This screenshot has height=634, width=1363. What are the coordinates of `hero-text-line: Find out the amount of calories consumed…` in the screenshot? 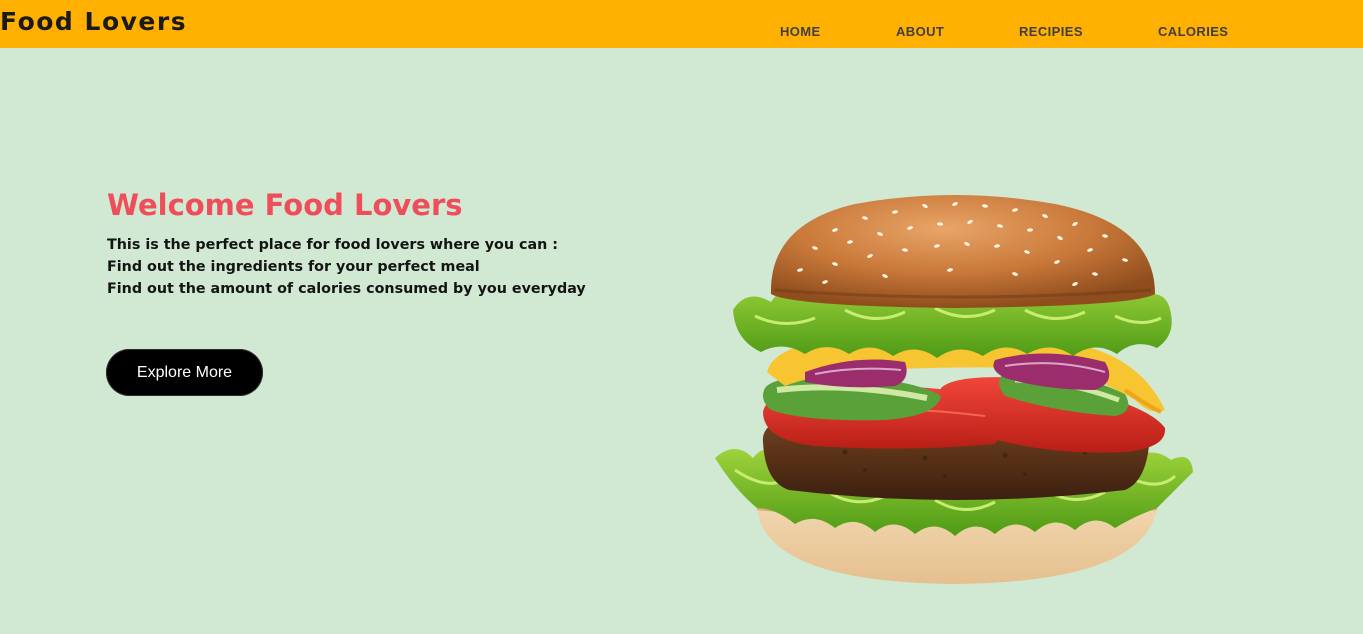 It's located at (346, 289).